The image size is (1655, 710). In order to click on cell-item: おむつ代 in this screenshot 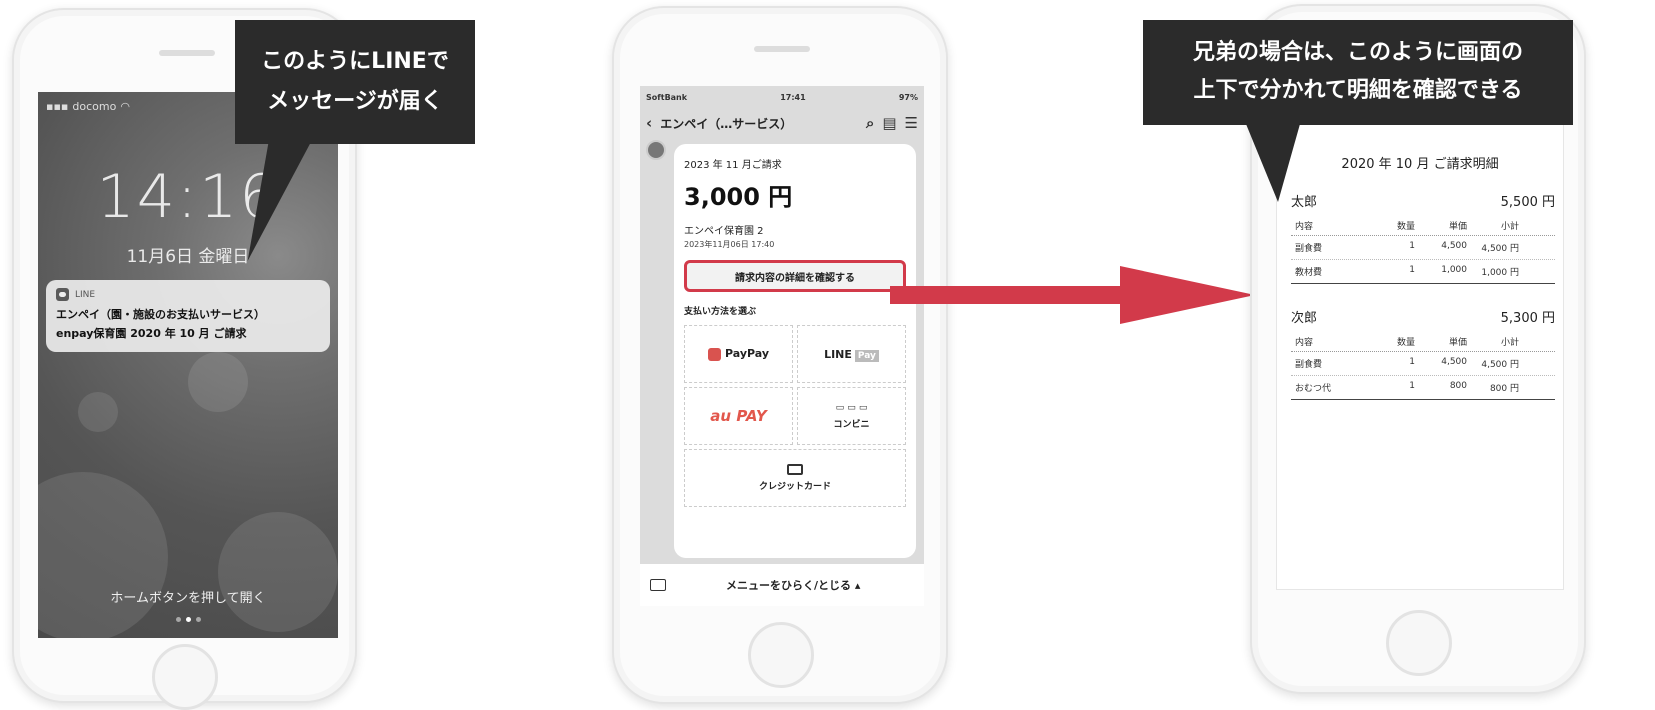, I will do `click(1313, 389)`.